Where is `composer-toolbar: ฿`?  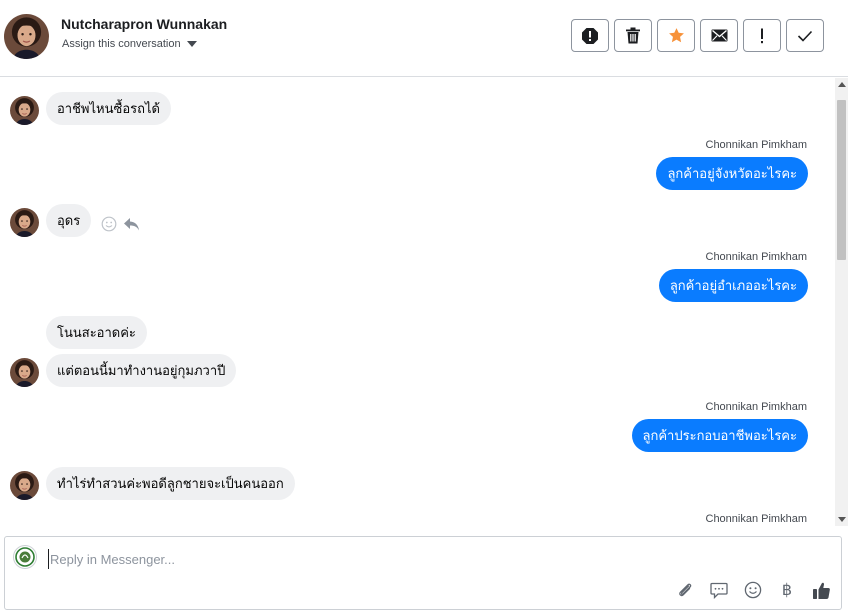 composer-toolbar: ฿ is located at coordinates (753, 590).